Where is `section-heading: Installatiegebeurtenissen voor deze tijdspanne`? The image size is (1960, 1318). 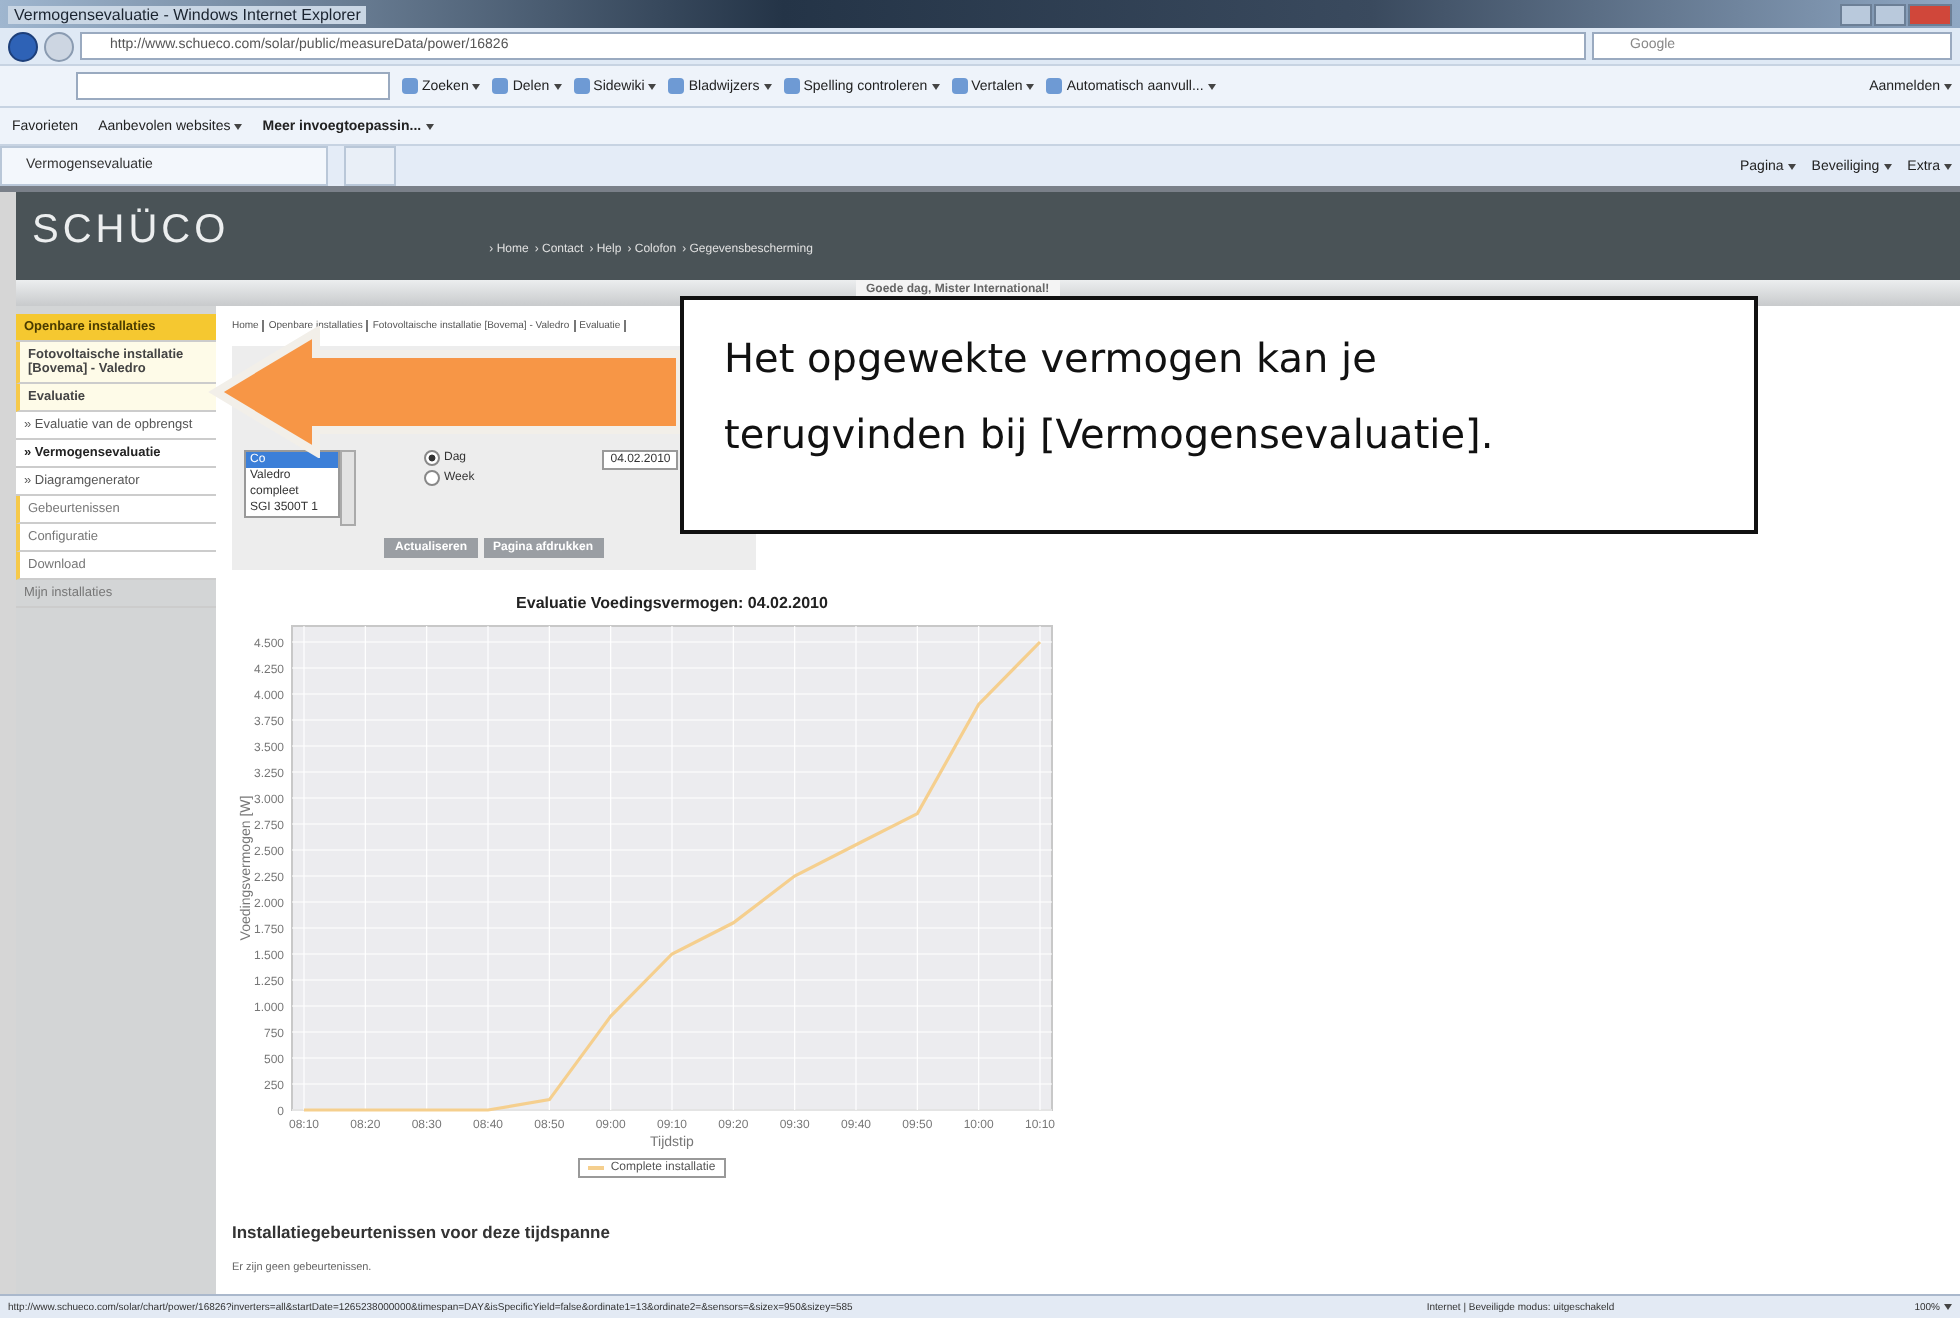
section-heading: Installatiegebeurtenissen voor deze tijdspanne is located at coordinates (422, 1232).